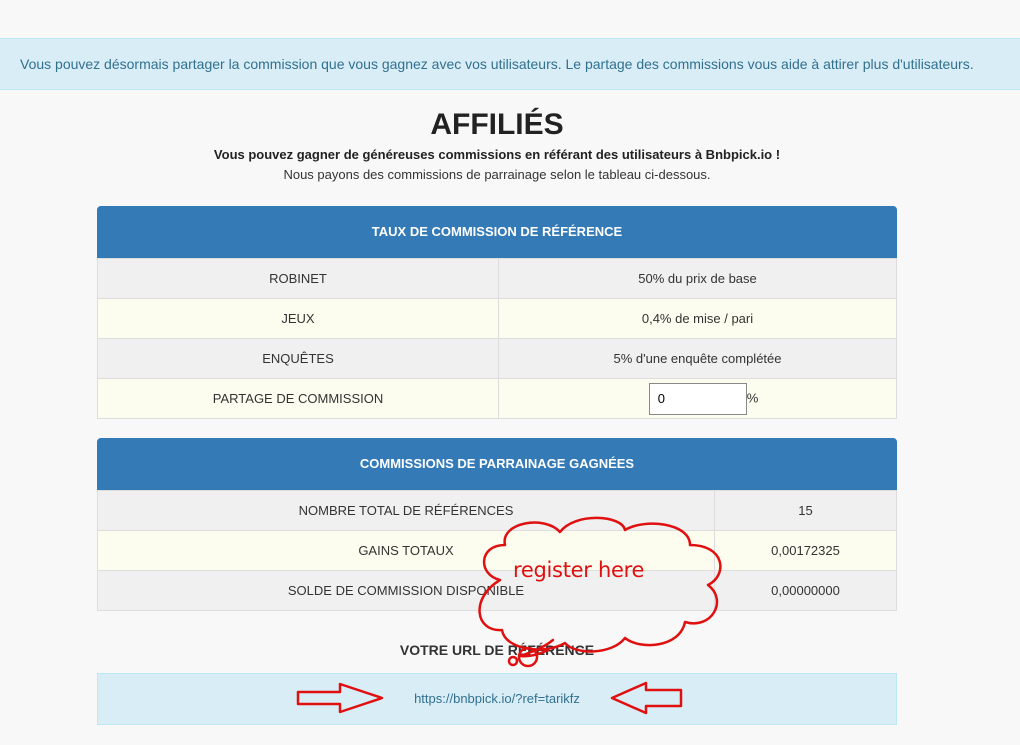 The height and width of the screenshot is (745, 1020). What do you see at coordinates (497, 464) in the screenshot?
I see `earnings-heading: COMMISSIONS DE PARRAINAGE GAGNÉES` at bounding box center [497, 464].